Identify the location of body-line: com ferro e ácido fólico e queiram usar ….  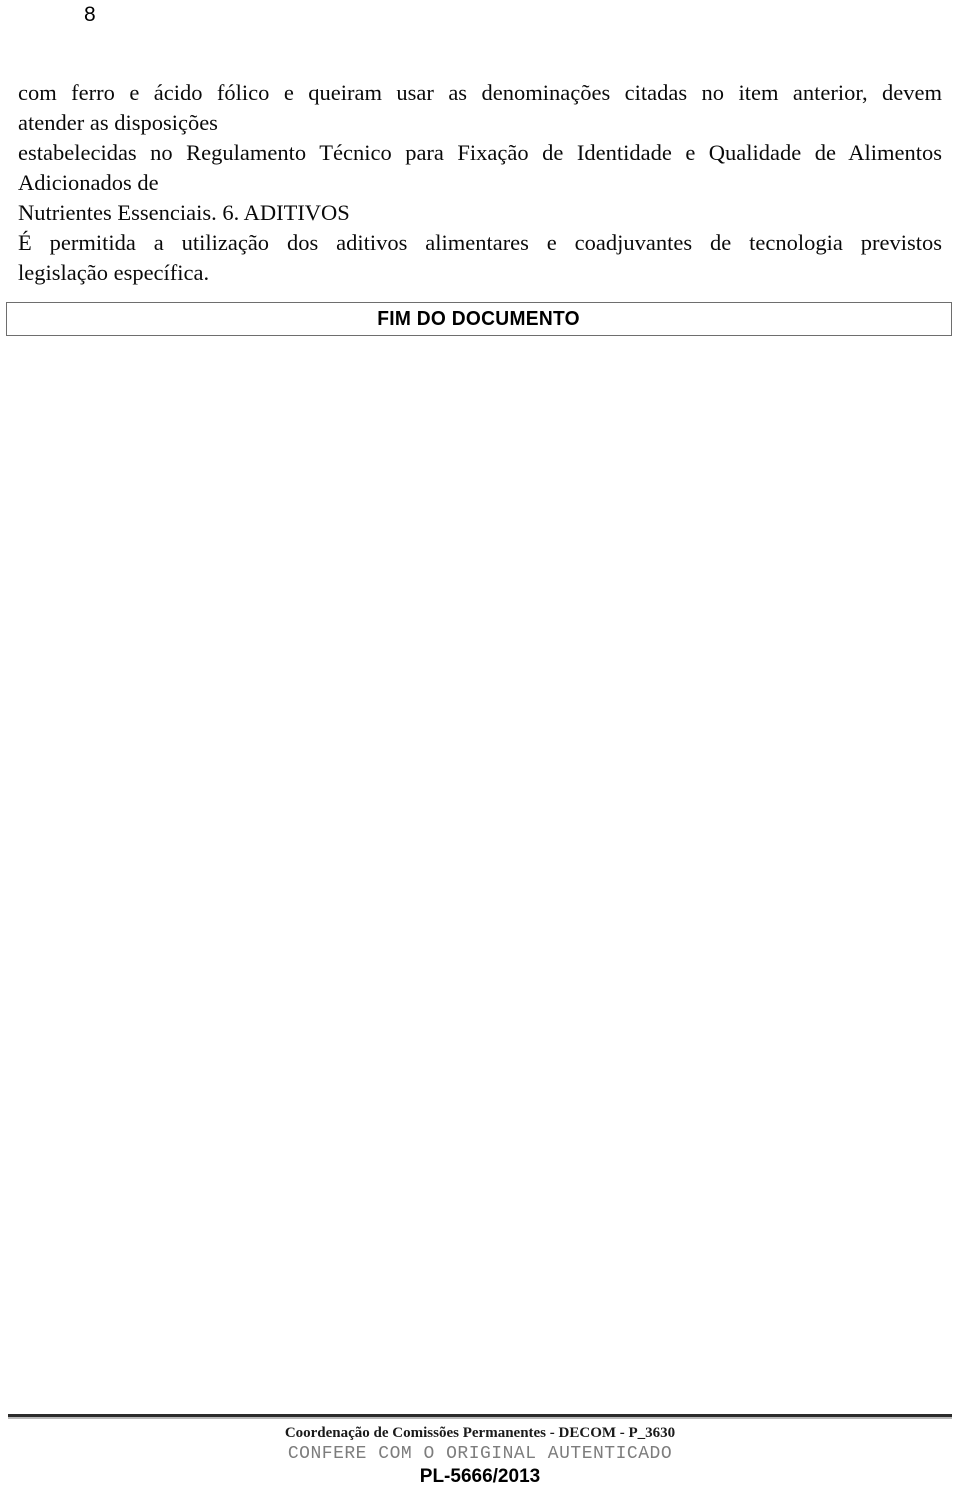
(480, 92).